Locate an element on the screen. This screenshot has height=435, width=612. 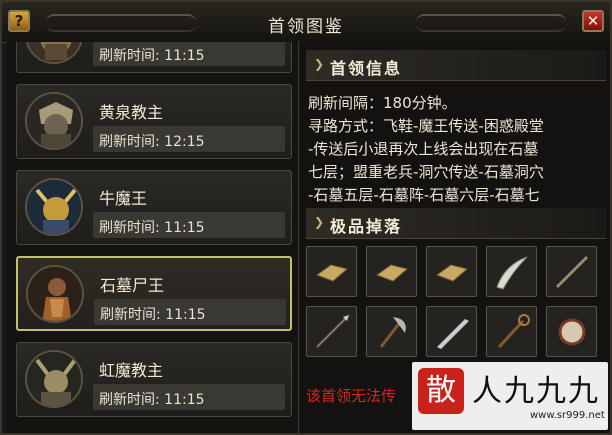
drops-section-header: ❯ 极品掉落 is located at coordinates (456, 223).